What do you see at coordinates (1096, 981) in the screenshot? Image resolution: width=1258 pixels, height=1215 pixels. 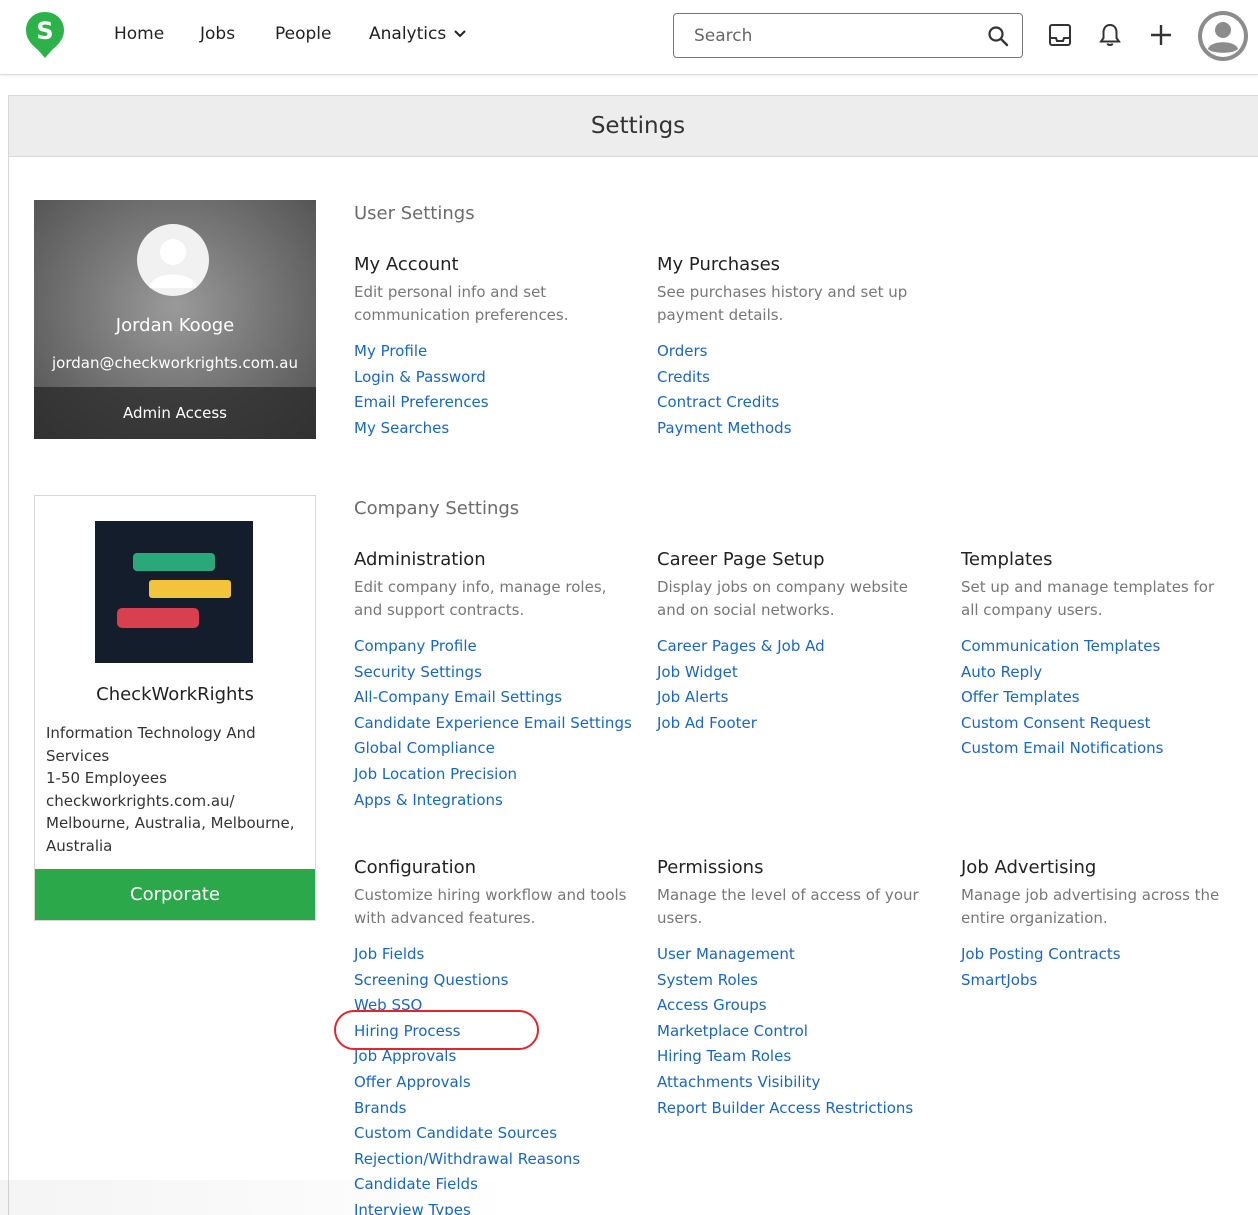 I see `settings-link-item: SmartJobs` at bounding box center [1096, 981].